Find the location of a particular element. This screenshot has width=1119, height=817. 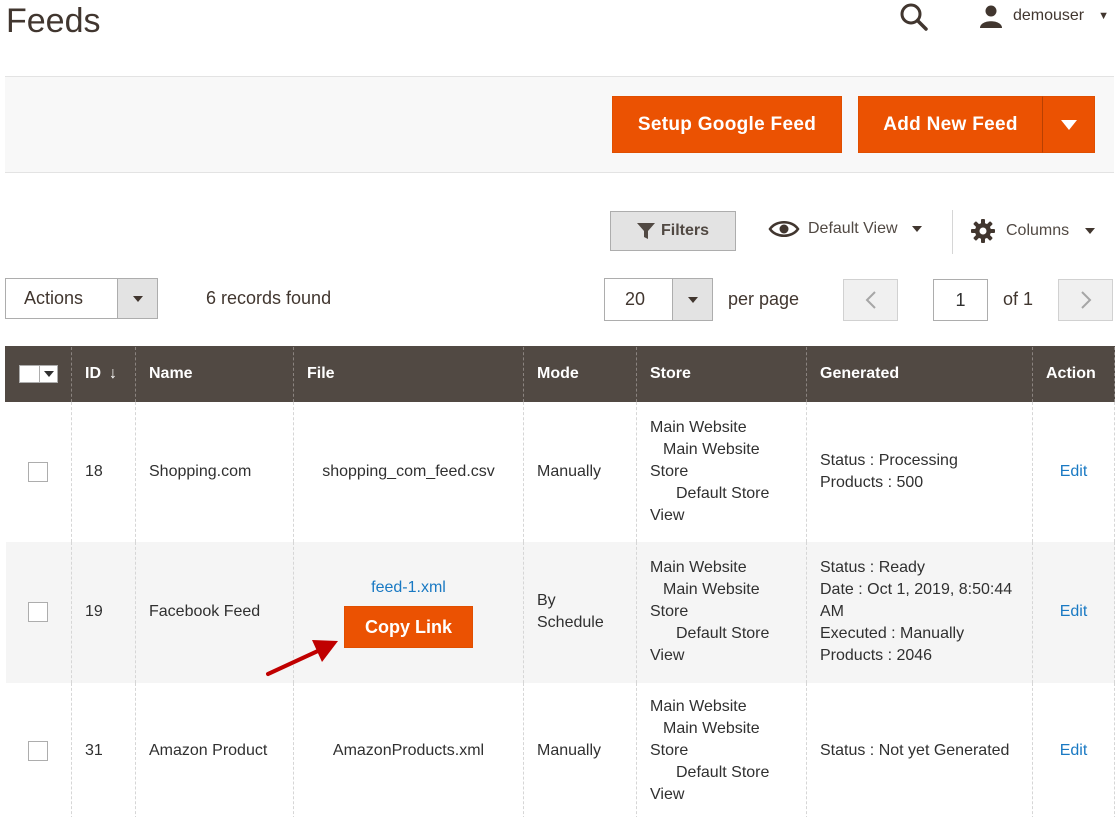

cell-name: Shopping.com is located at coordinates (214, 471).